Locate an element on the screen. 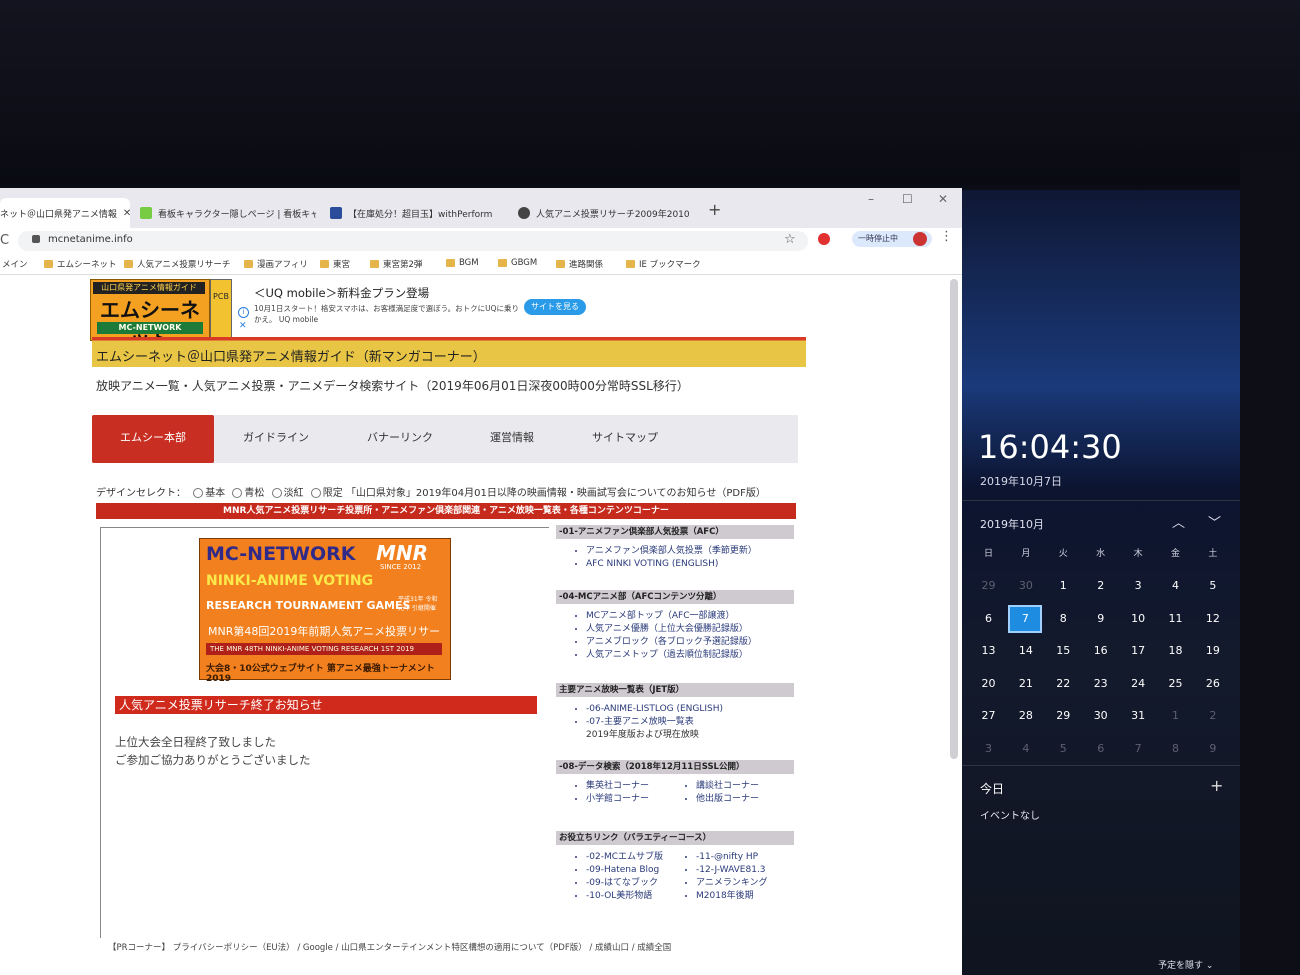  bookmark-item: 進路関係 is located at coordinates (579, 264).